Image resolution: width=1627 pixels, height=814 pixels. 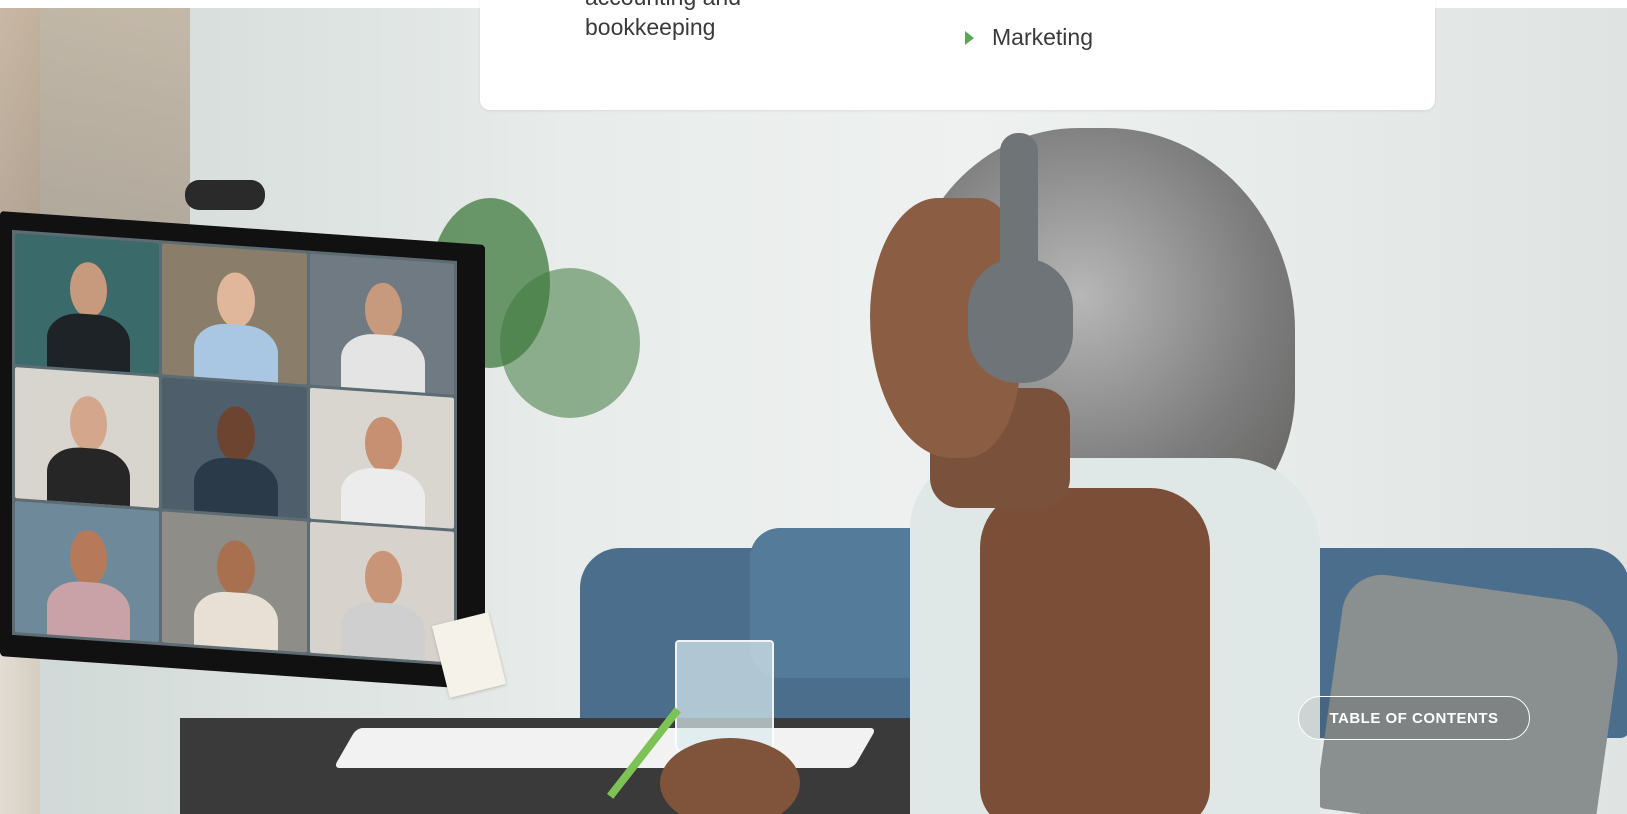 I want to click on plant-leaves, so click(x=570, y=343).